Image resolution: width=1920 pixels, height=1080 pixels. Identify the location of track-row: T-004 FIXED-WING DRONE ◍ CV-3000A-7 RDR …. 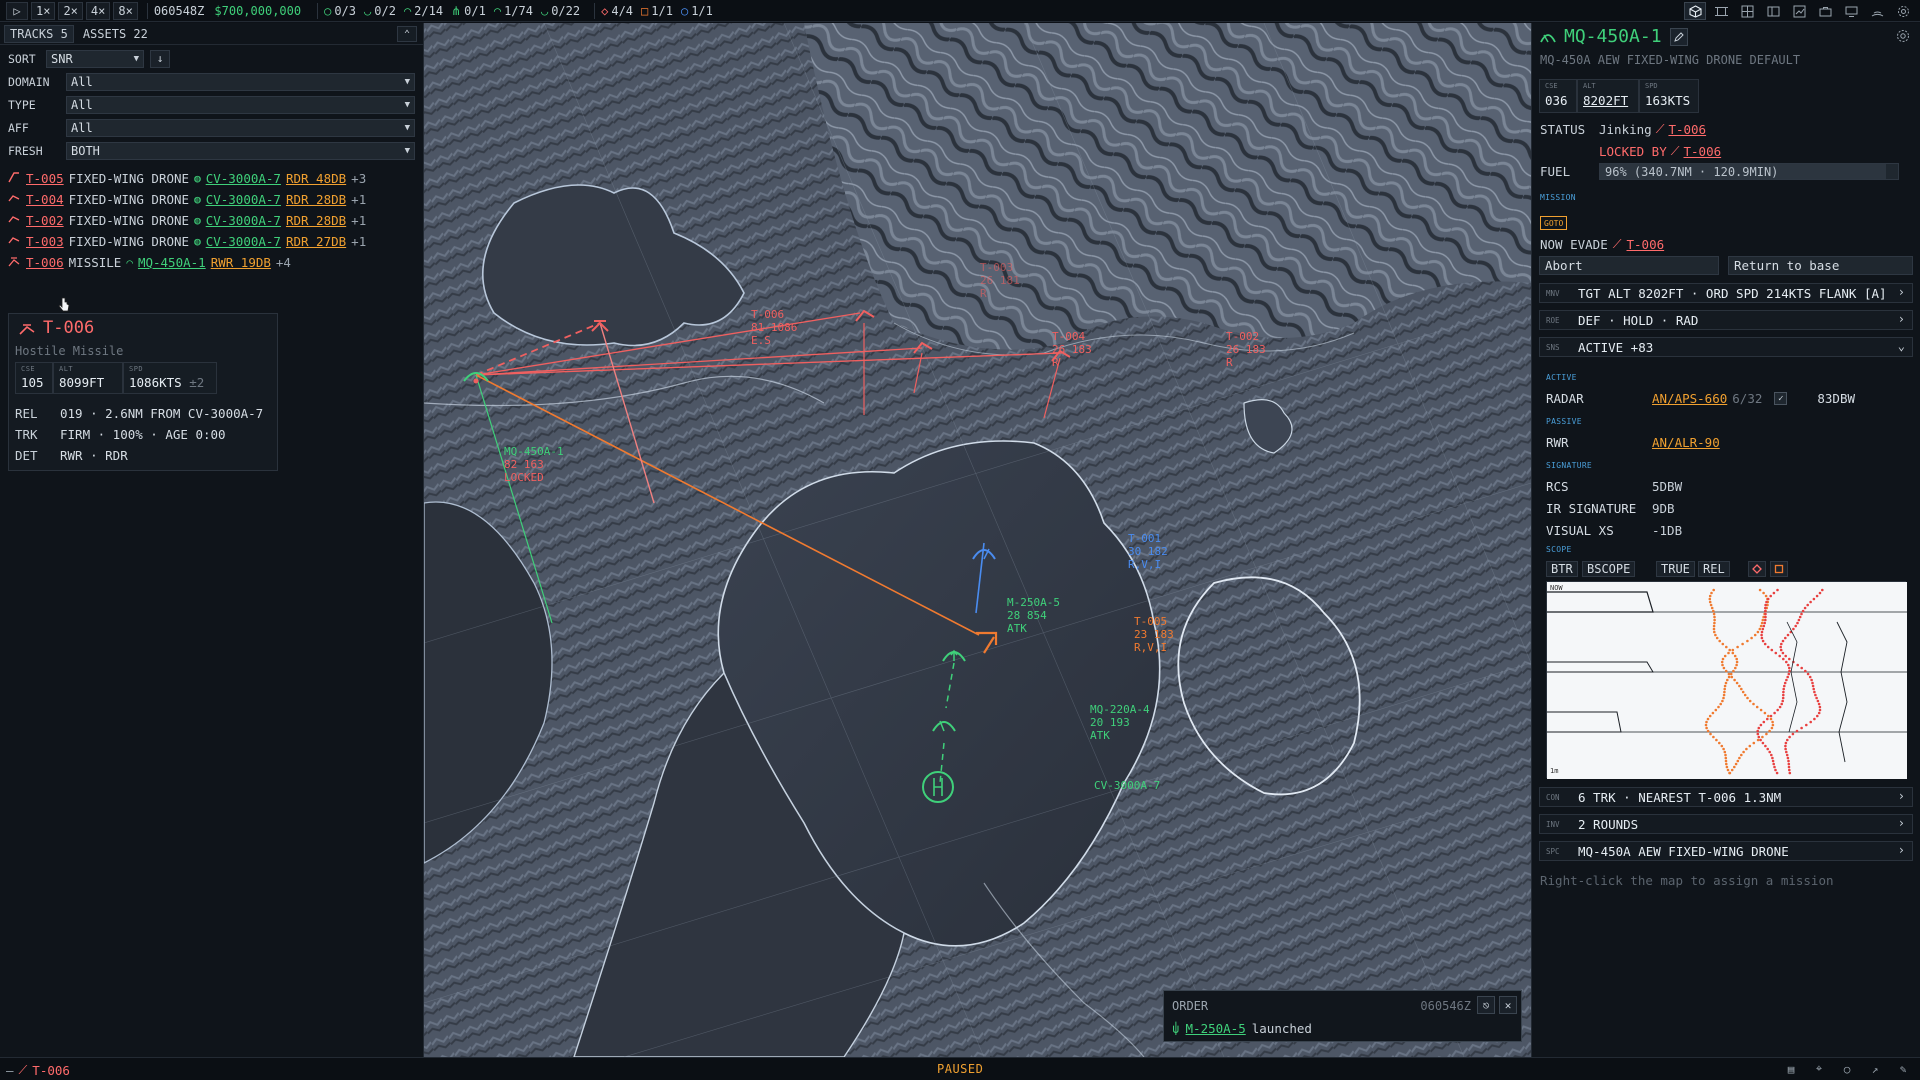
(211, 199).